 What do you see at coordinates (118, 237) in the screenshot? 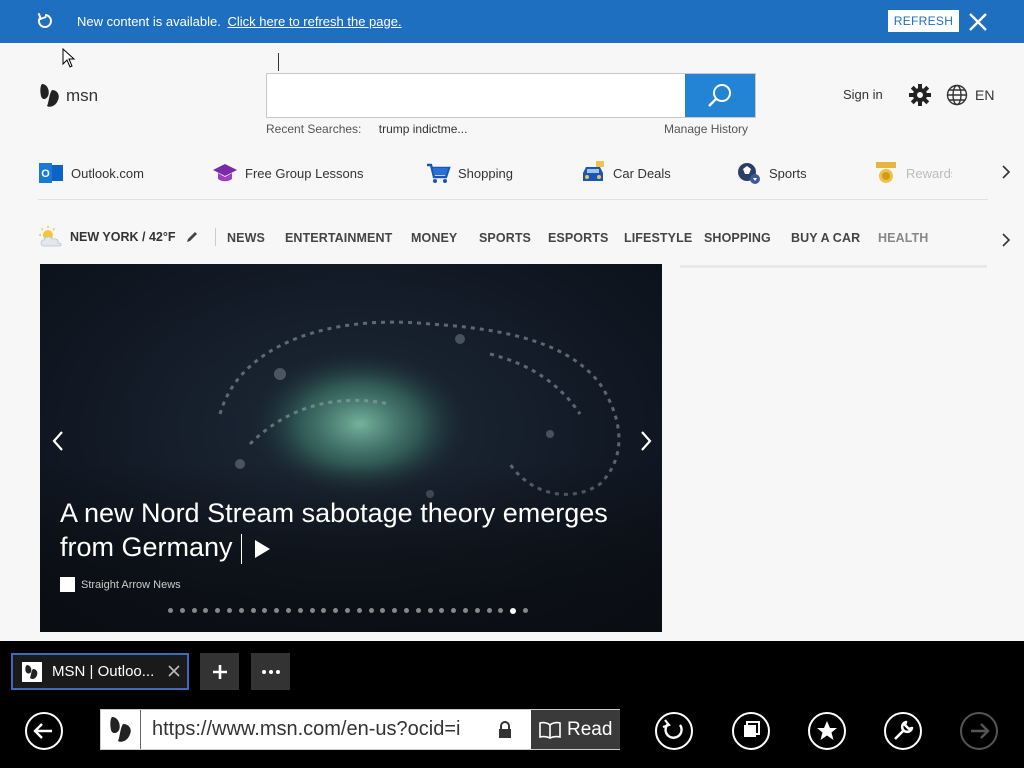
I see `weather-widget: NEW YORK / 42°F` at bounding box center [118, 237].